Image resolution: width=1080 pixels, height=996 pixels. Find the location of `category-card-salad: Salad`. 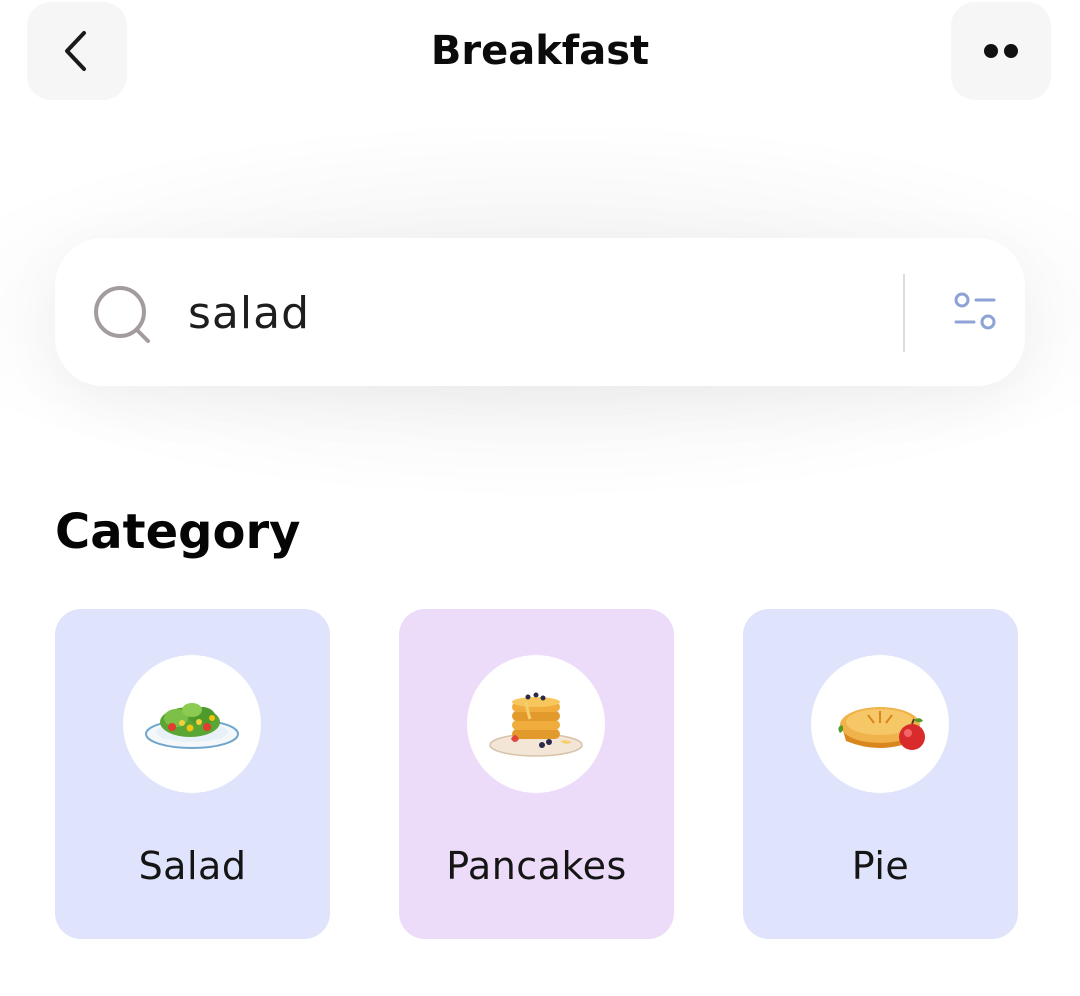

category-card-salad: Salad is located at coordinates (192, 774).